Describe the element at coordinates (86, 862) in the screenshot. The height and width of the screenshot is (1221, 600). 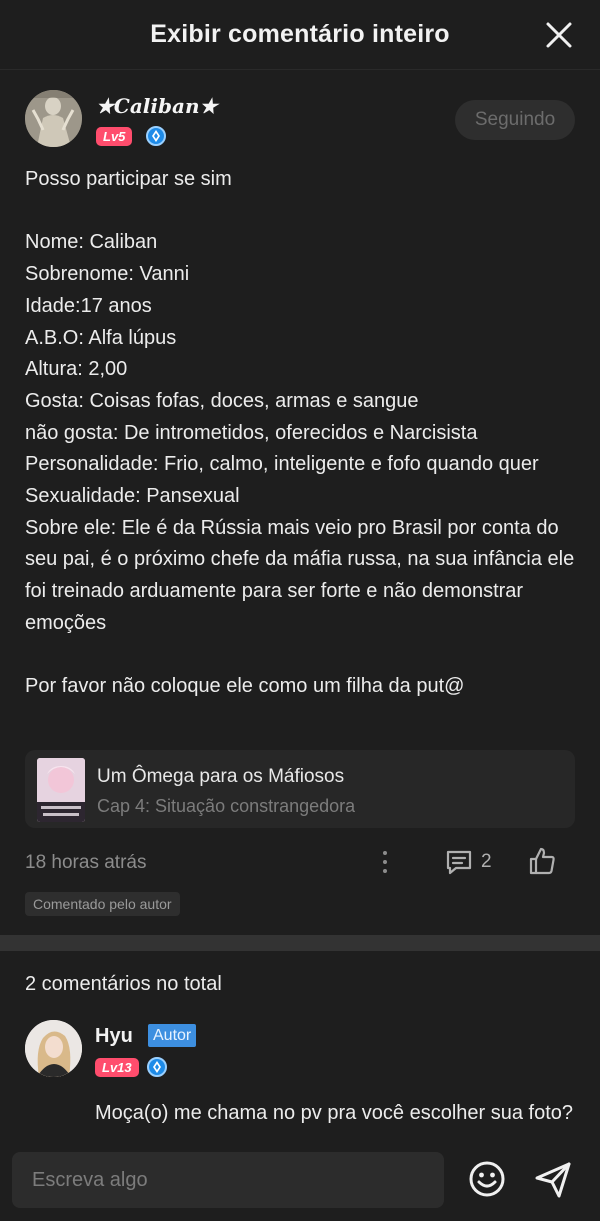
I see `comment-time: 18 horas atrás` at that location.